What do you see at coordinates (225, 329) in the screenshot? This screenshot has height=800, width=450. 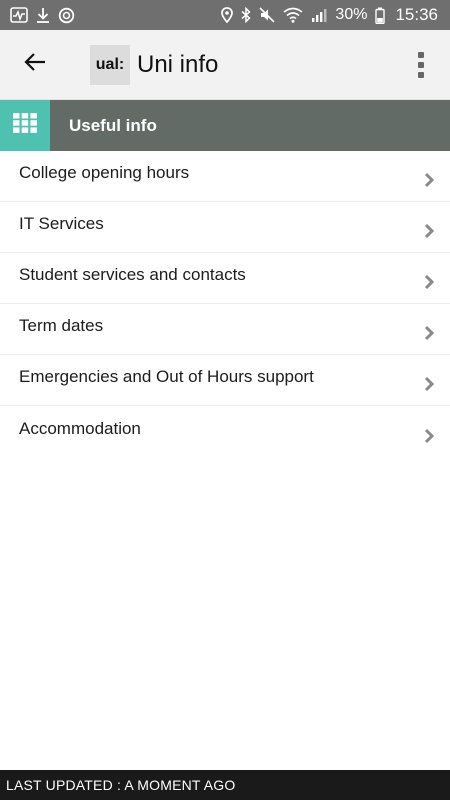 I see `list-item-term-dates: Term dates` at bounding box center [225, 329].